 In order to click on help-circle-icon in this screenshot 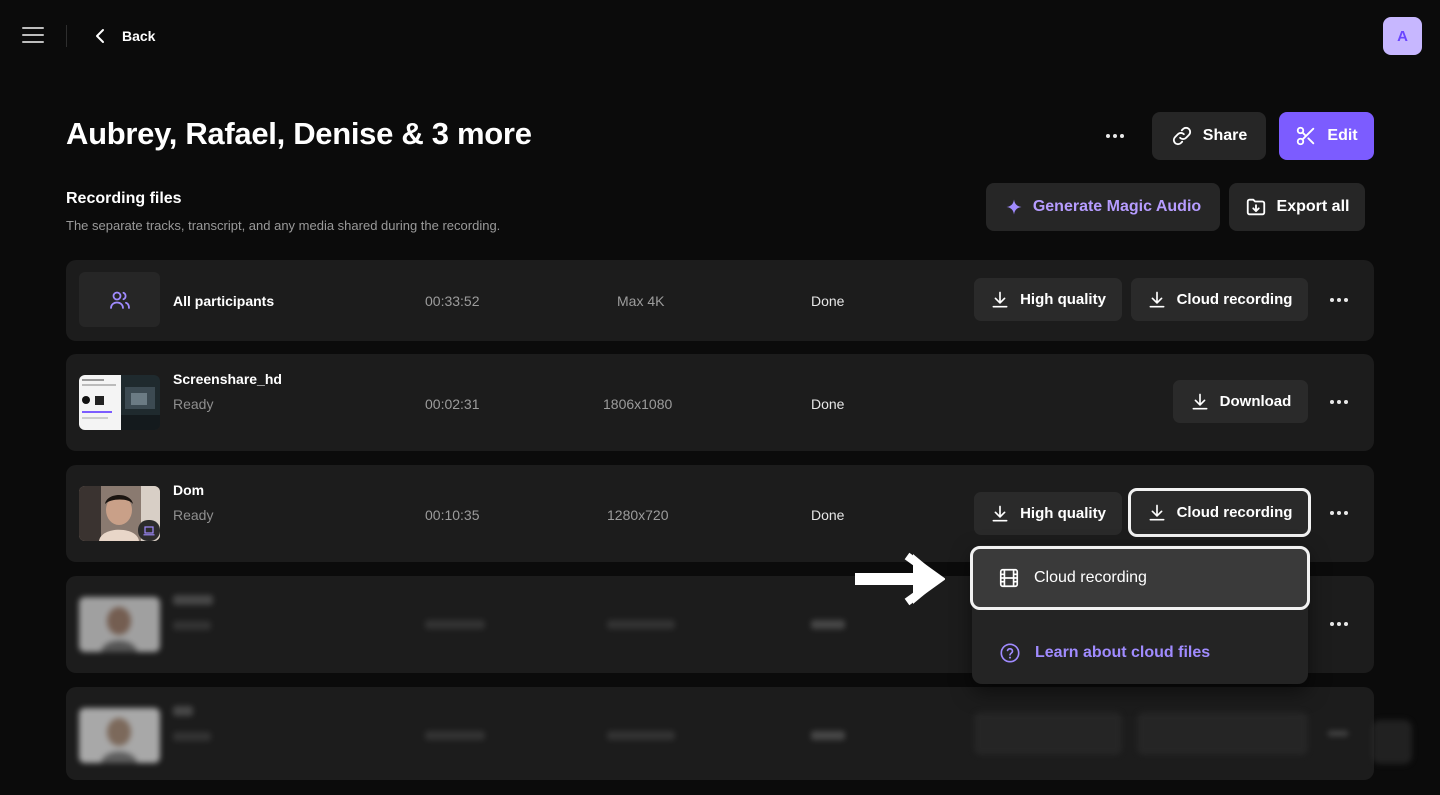, I will do `click(1010, 653)`.